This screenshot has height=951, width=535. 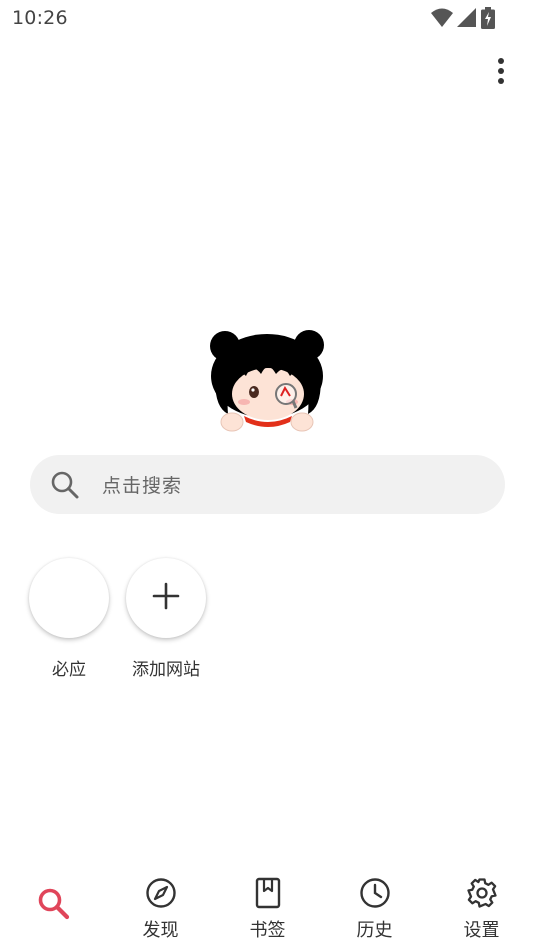 I want to click on shortcut-bing: 必应, so click(x=69, y=619).